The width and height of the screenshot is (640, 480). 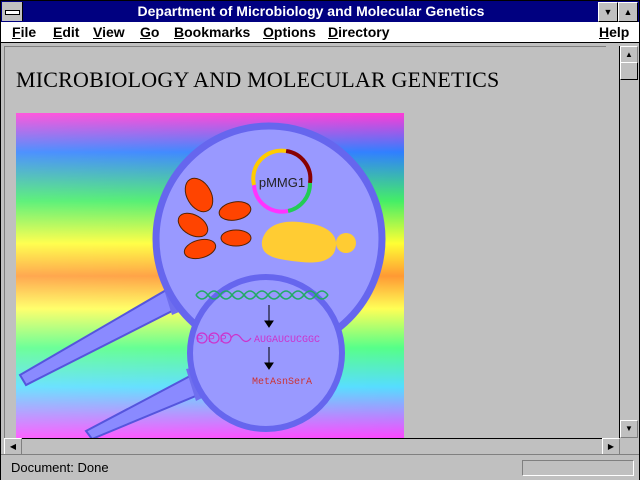 What do you see at coordinates (578, 468) in the screenshot?
I see `progress-indicator` at bounding box center [578, 468].